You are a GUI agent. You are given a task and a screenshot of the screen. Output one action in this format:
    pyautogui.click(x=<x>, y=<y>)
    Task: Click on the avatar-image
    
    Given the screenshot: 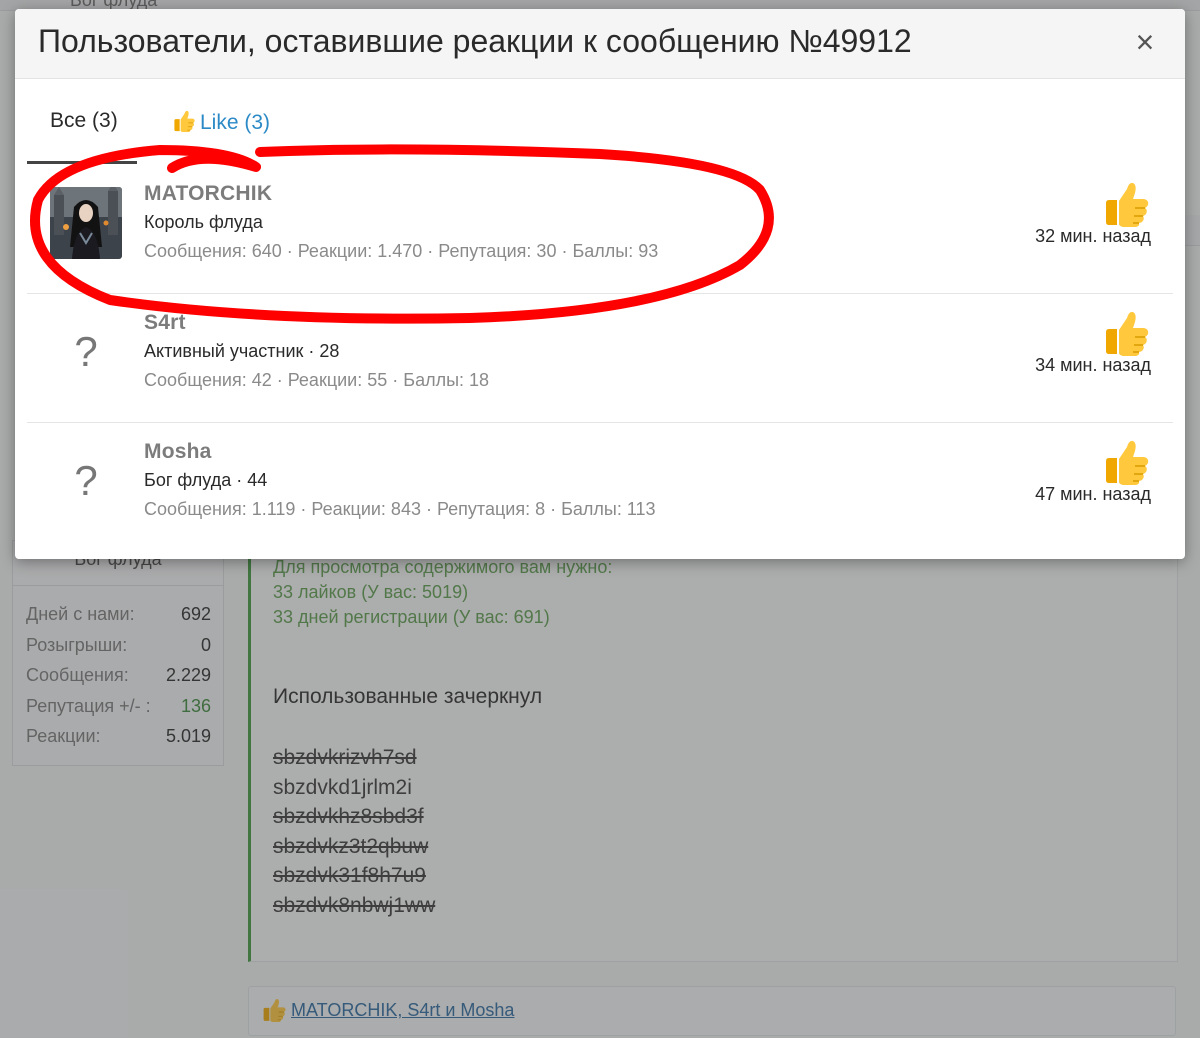 What is the action you would take?
    pyautogui.click(x=86, y=223)
    